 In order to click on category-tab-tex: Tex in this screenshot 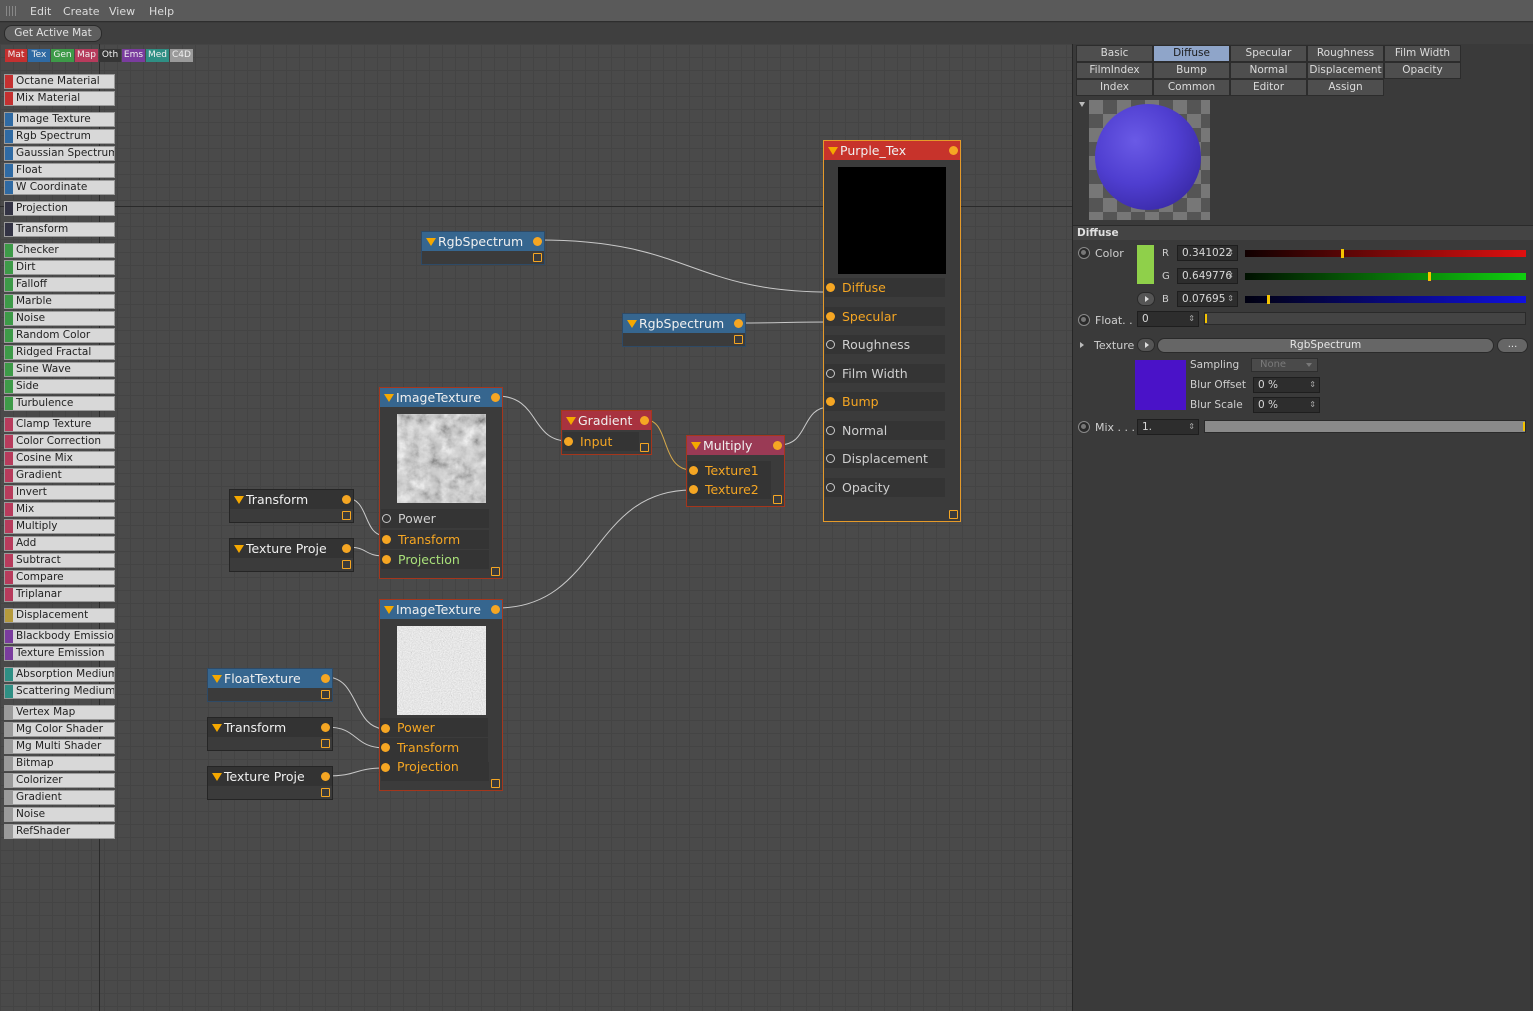, I will do `click(39, 55)`.